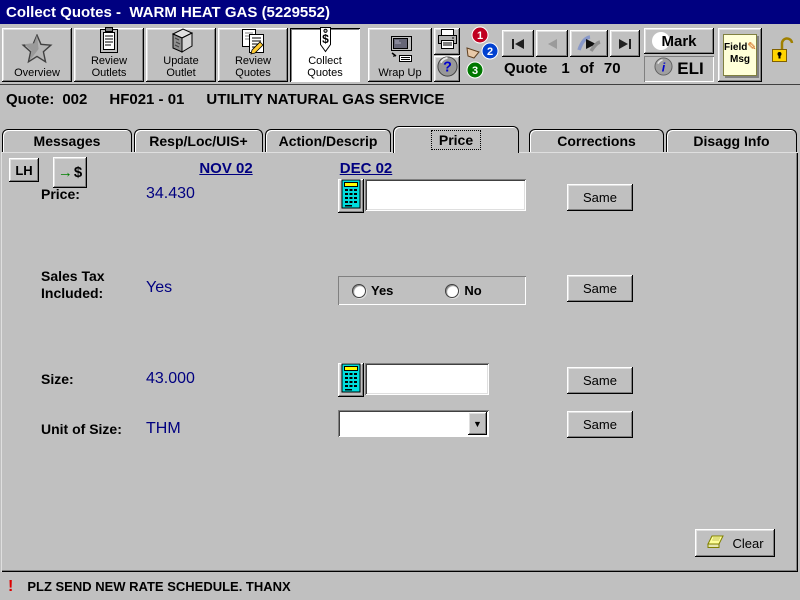 This screenshot has height=600, width=800. Describe the element at coordinates (366, 168) in the screenshot. I see `column-header-dec02: DEC 02` at that location.